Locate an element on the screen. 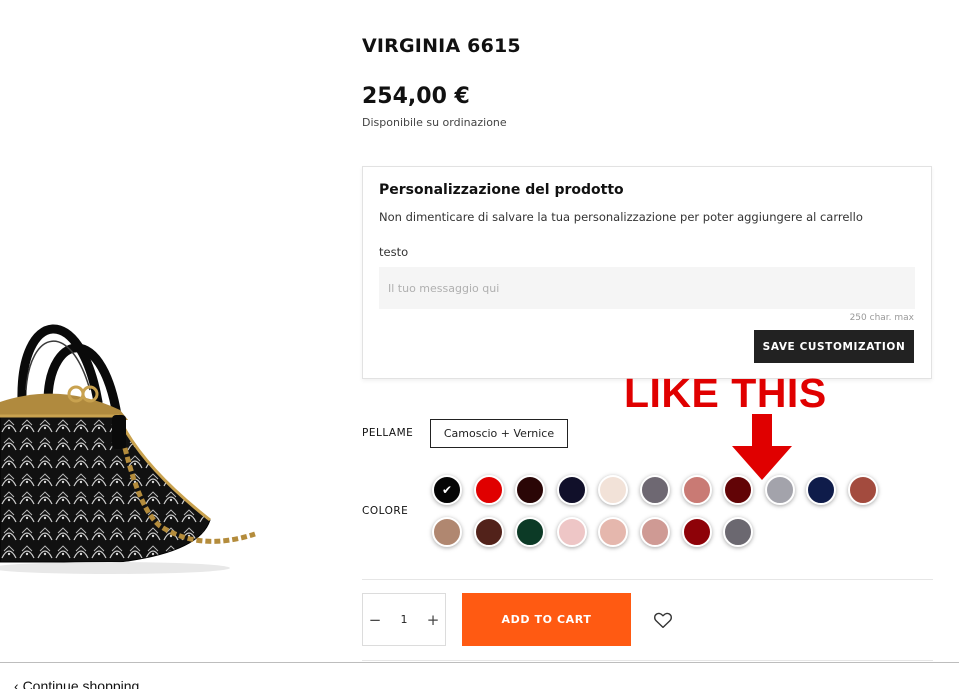 Image resolution: width=959 pixels, height=689 pixels. red-arrow-icon is located at coordinates (762, 447).